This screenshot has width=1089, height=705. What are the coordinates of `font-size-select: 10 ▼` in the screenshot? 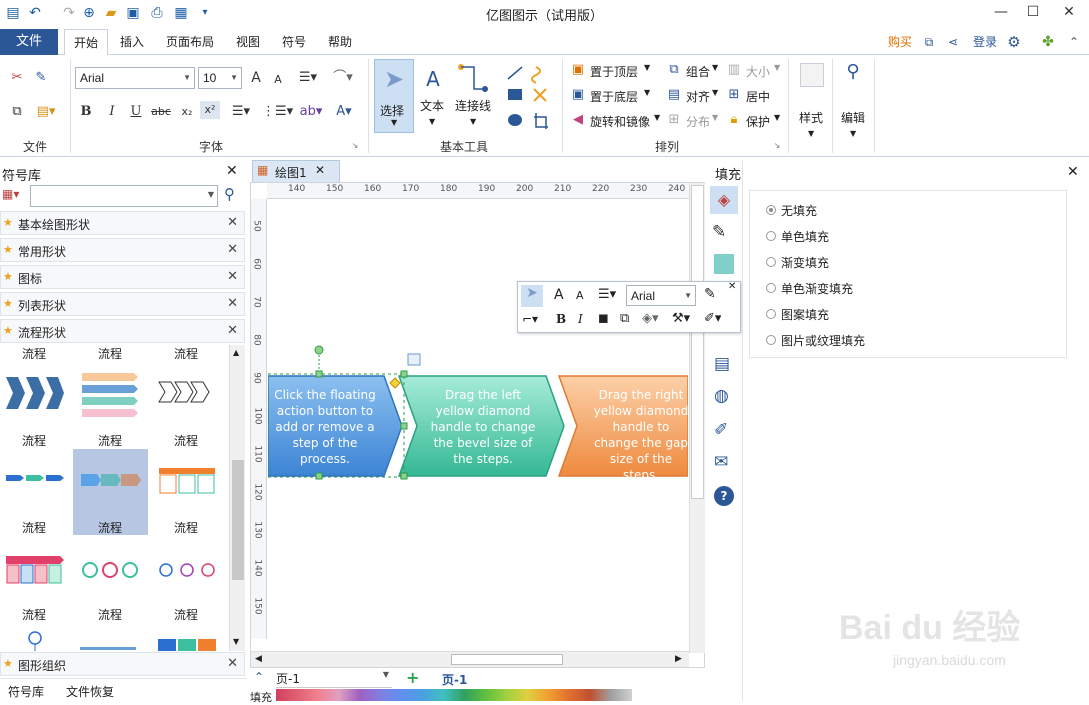 It's located at (220, 78).